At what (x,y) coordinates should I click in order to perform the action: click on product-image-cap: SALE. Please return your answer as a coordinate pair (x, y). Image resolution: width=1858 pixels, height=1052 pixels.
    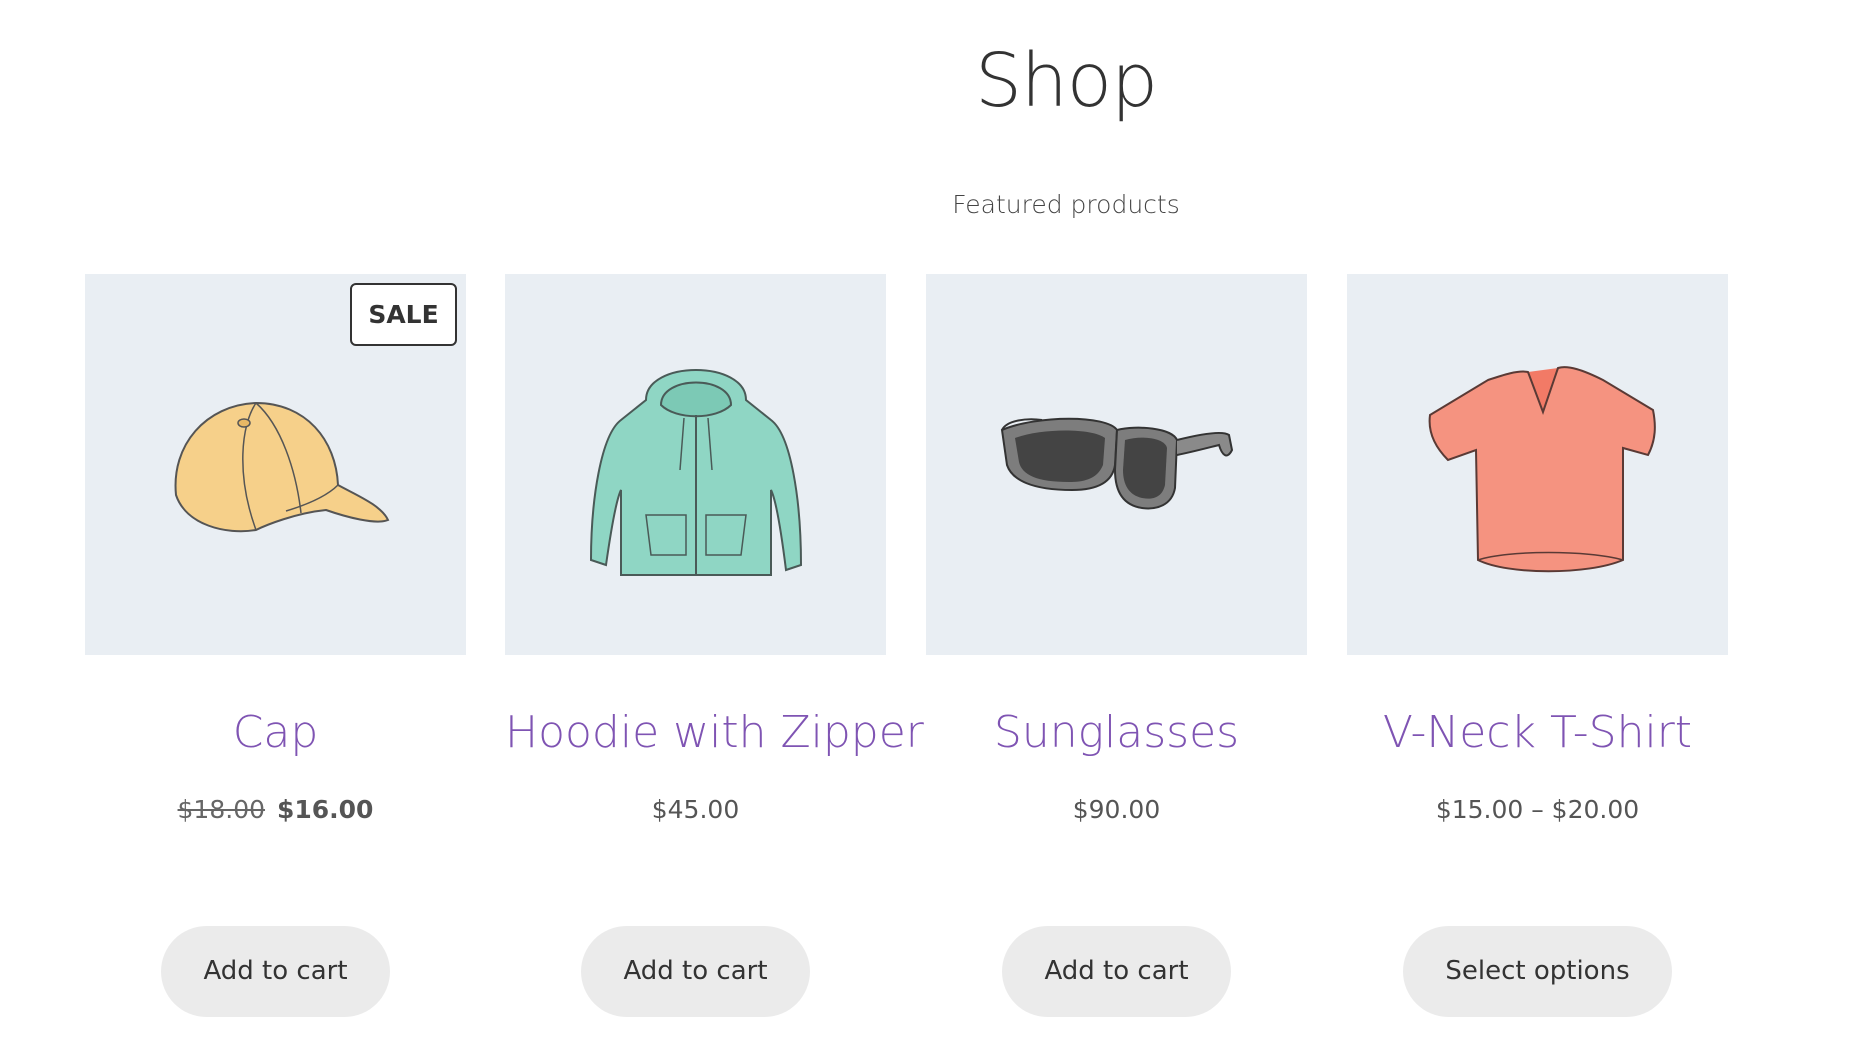
    Looking at the image, I should click on (275, 464).